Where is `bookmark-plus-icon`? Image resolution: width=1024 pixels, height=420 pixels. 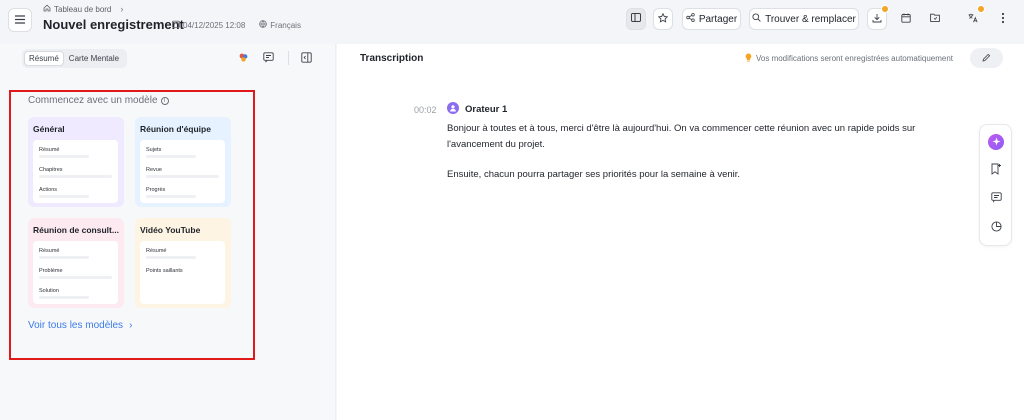 bookmark-plus-icon is located at coordinates (996, 170).